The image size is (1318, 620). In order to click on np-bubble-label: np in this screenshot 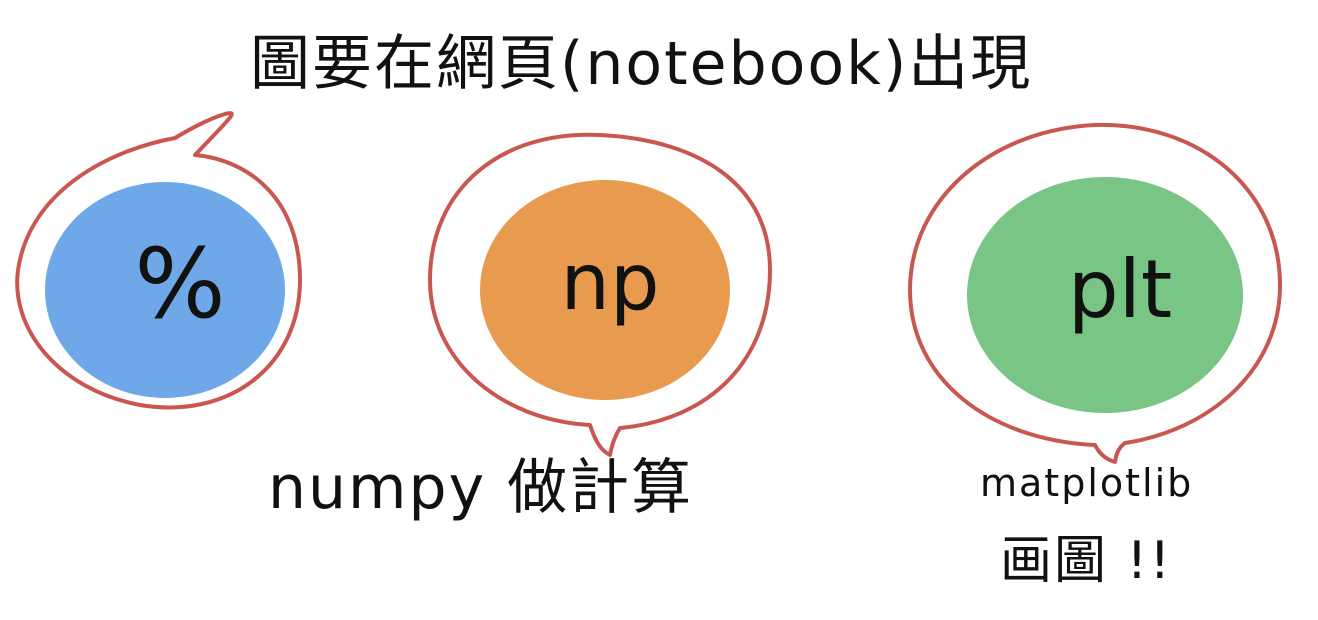, I will do `click(610, 283)`.